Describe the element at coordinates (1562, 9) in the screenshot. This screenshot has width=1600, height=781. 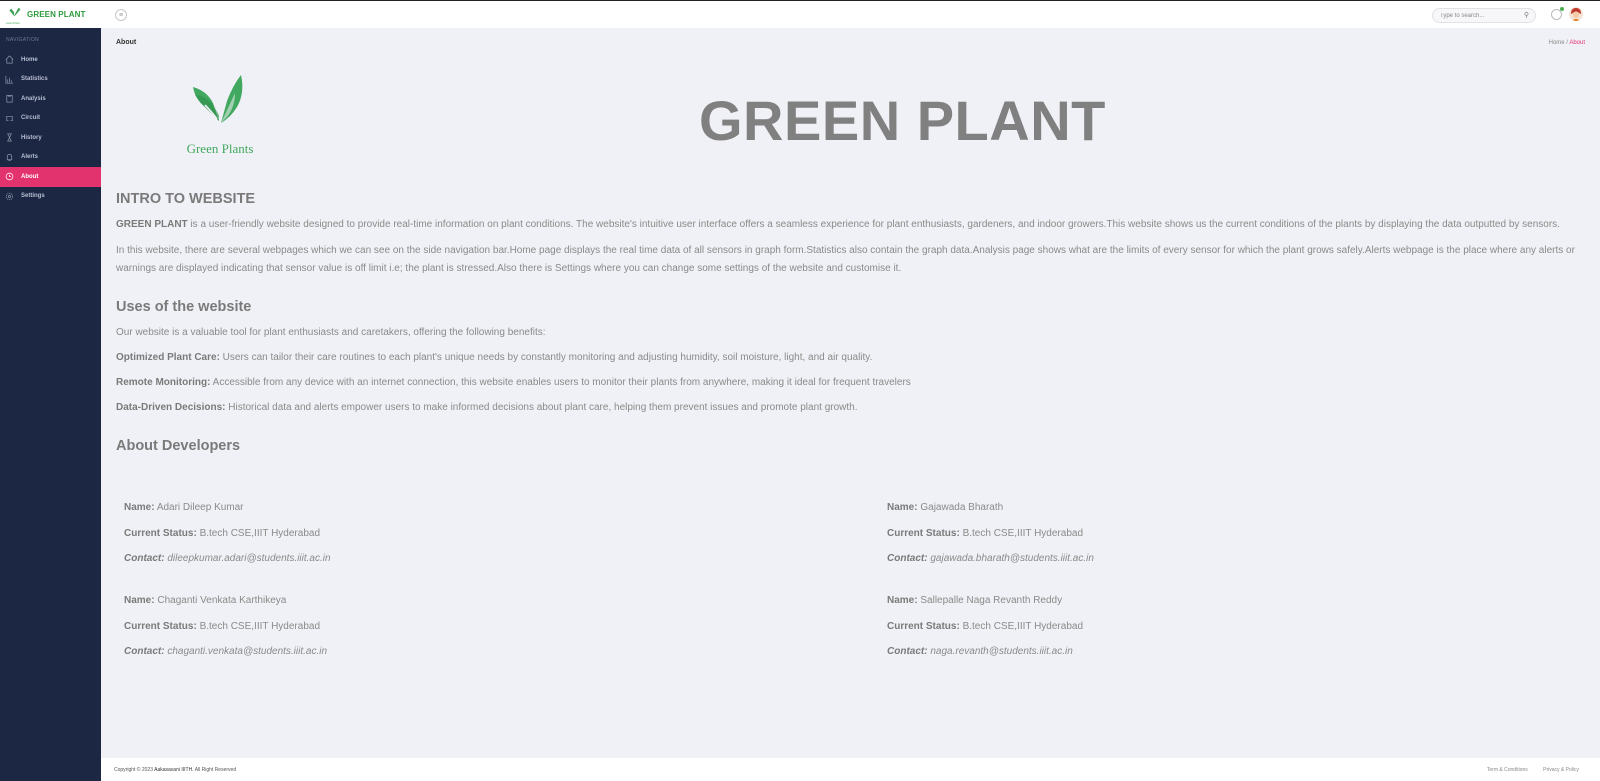
I see `notification-dot` at that location.